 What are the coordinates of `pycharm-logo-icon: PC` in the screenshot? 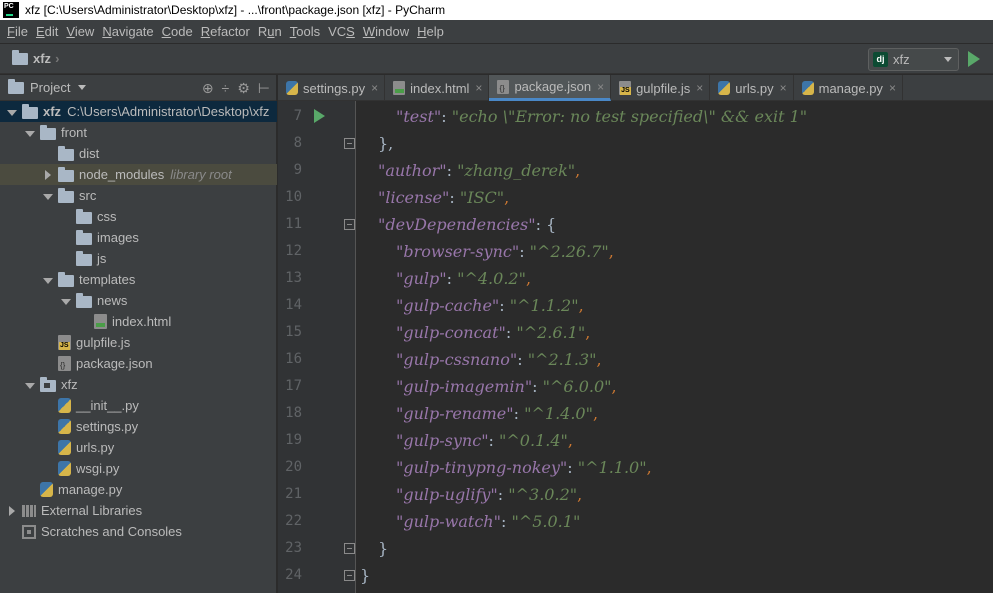 It's located at (11, 10).